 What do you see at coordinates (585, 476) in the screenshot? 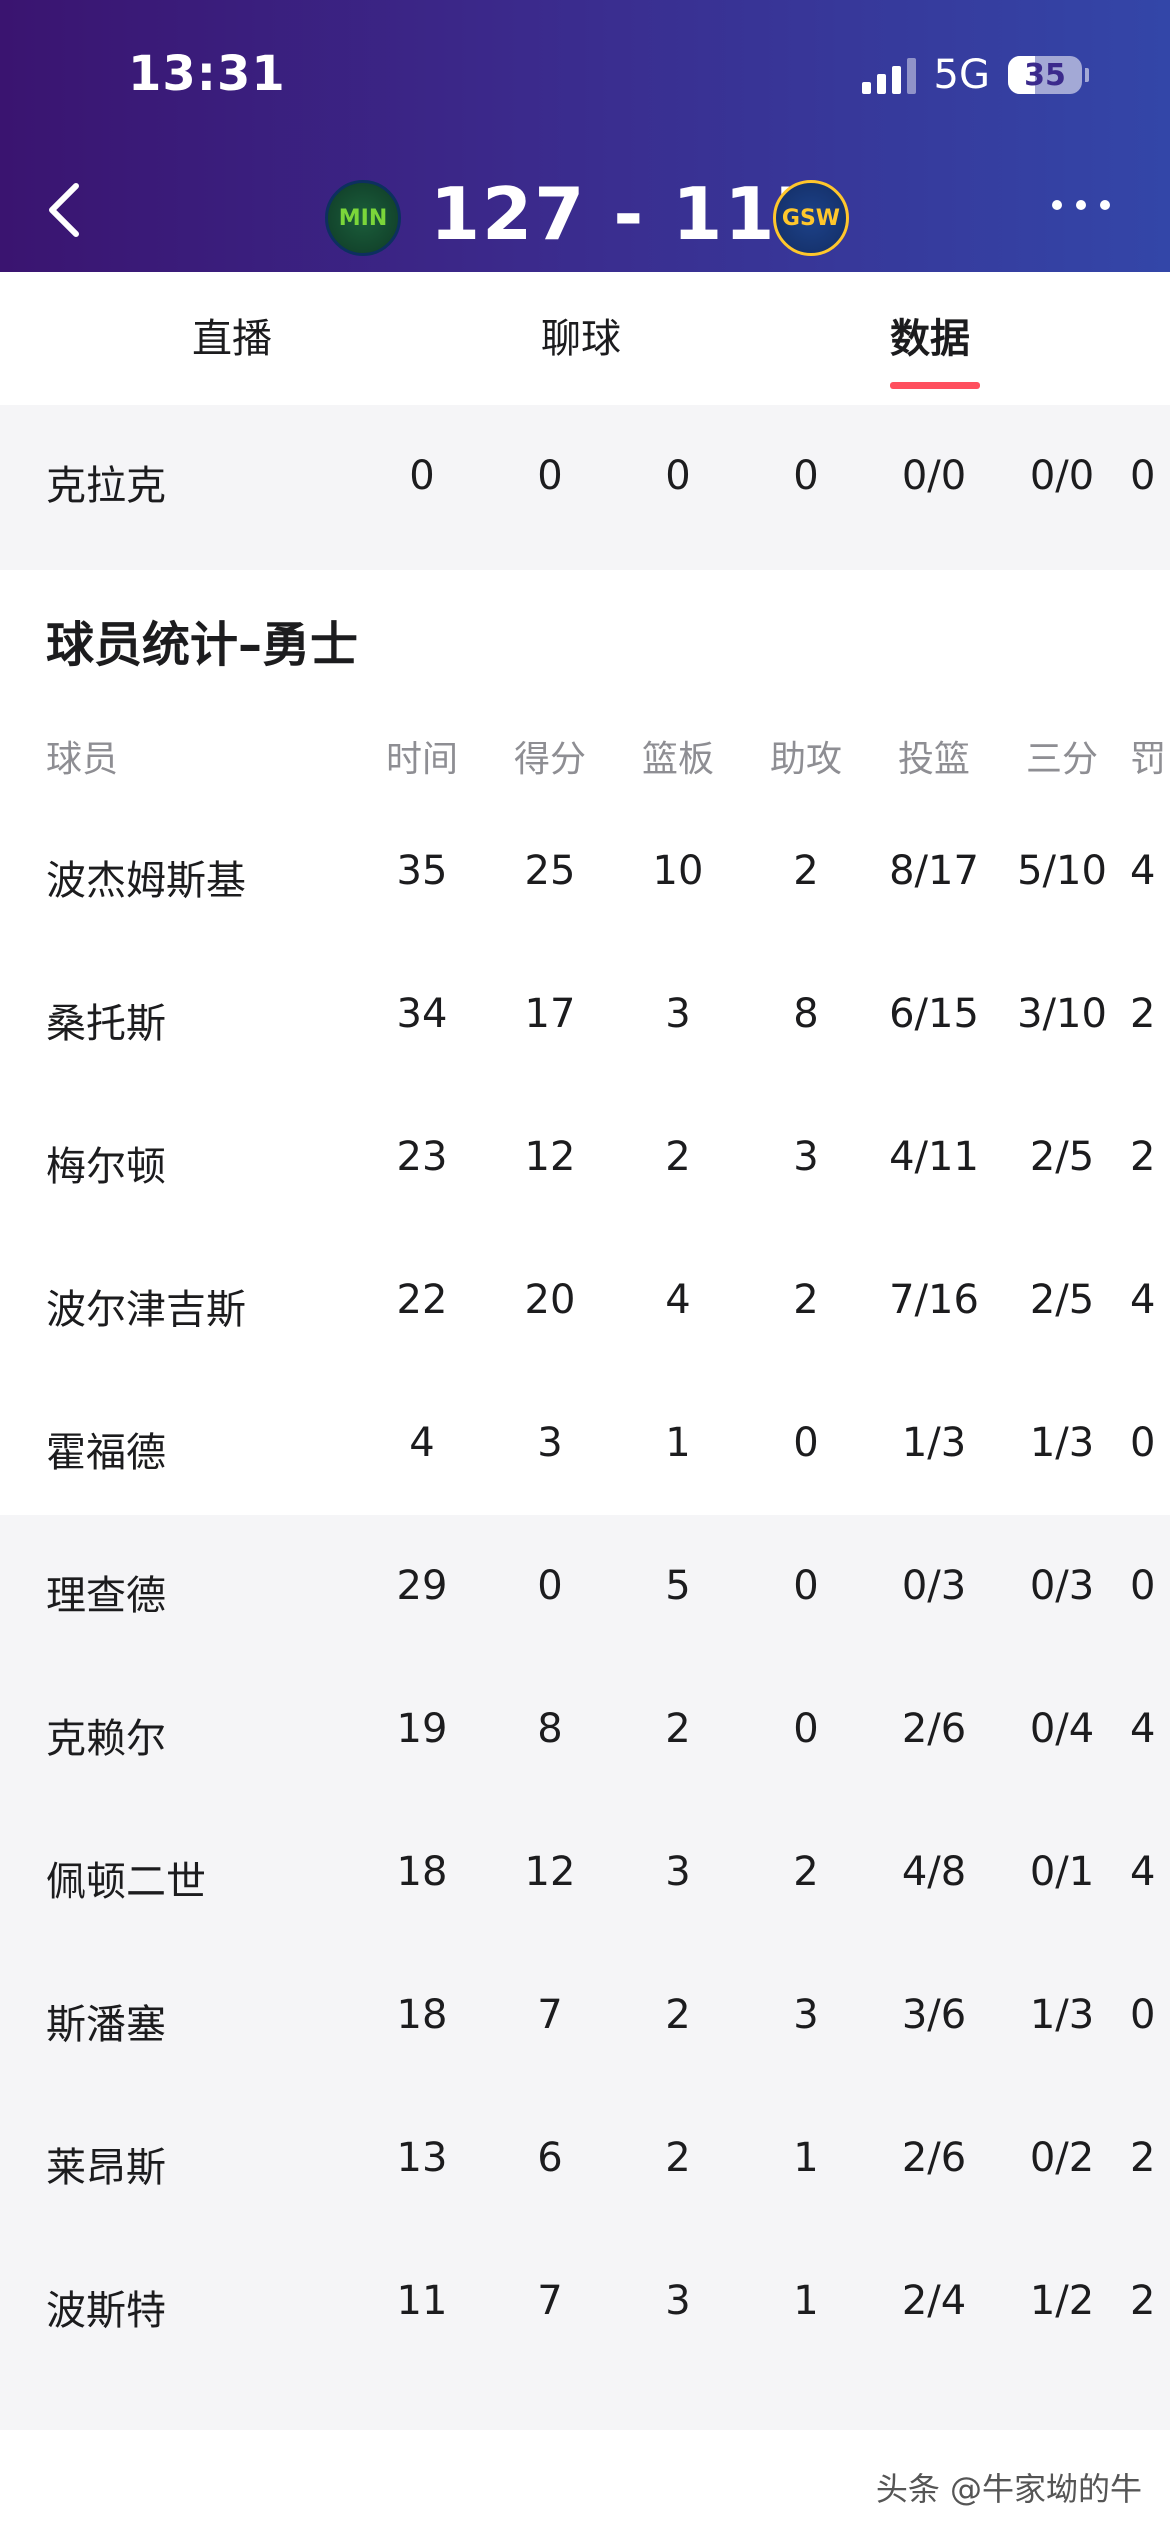
I see `table-row: 克拉克 0 0 0 0 0/0 0/0 0` at bounding box center [585, 476].